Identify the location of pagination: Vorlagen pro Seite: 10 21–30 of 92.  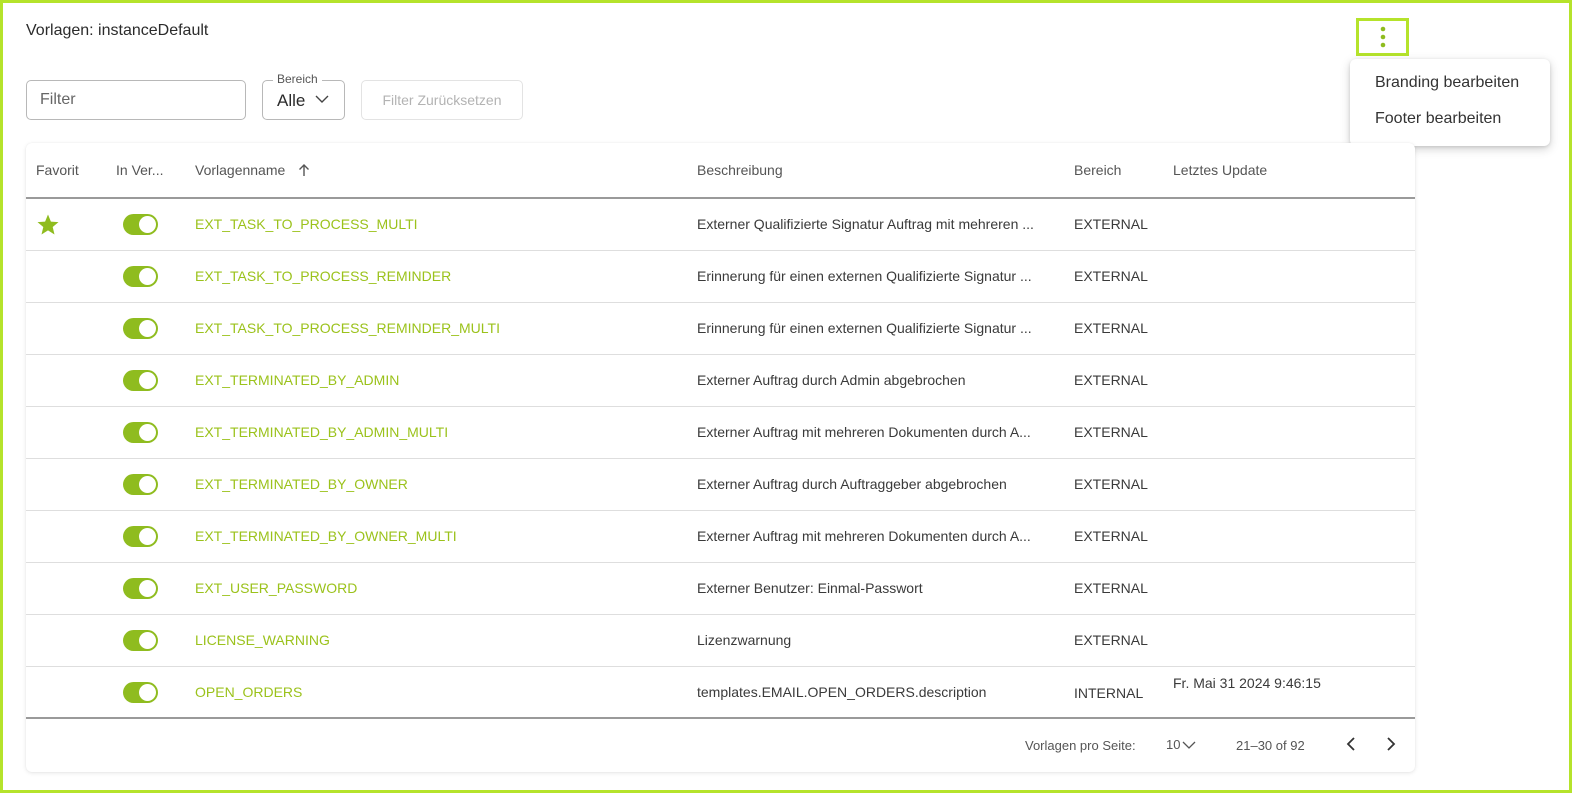
(720, 746).